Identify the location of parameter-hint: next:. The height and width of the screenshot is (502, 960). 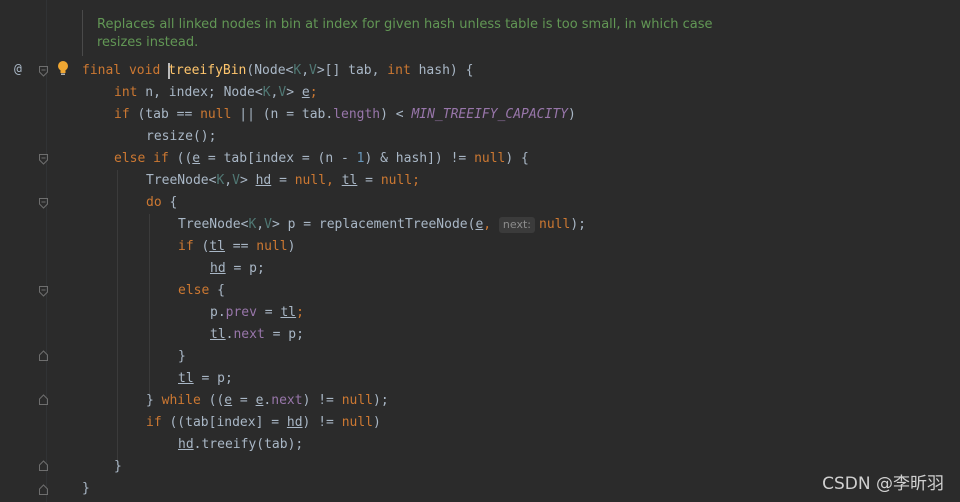
(516, 225).